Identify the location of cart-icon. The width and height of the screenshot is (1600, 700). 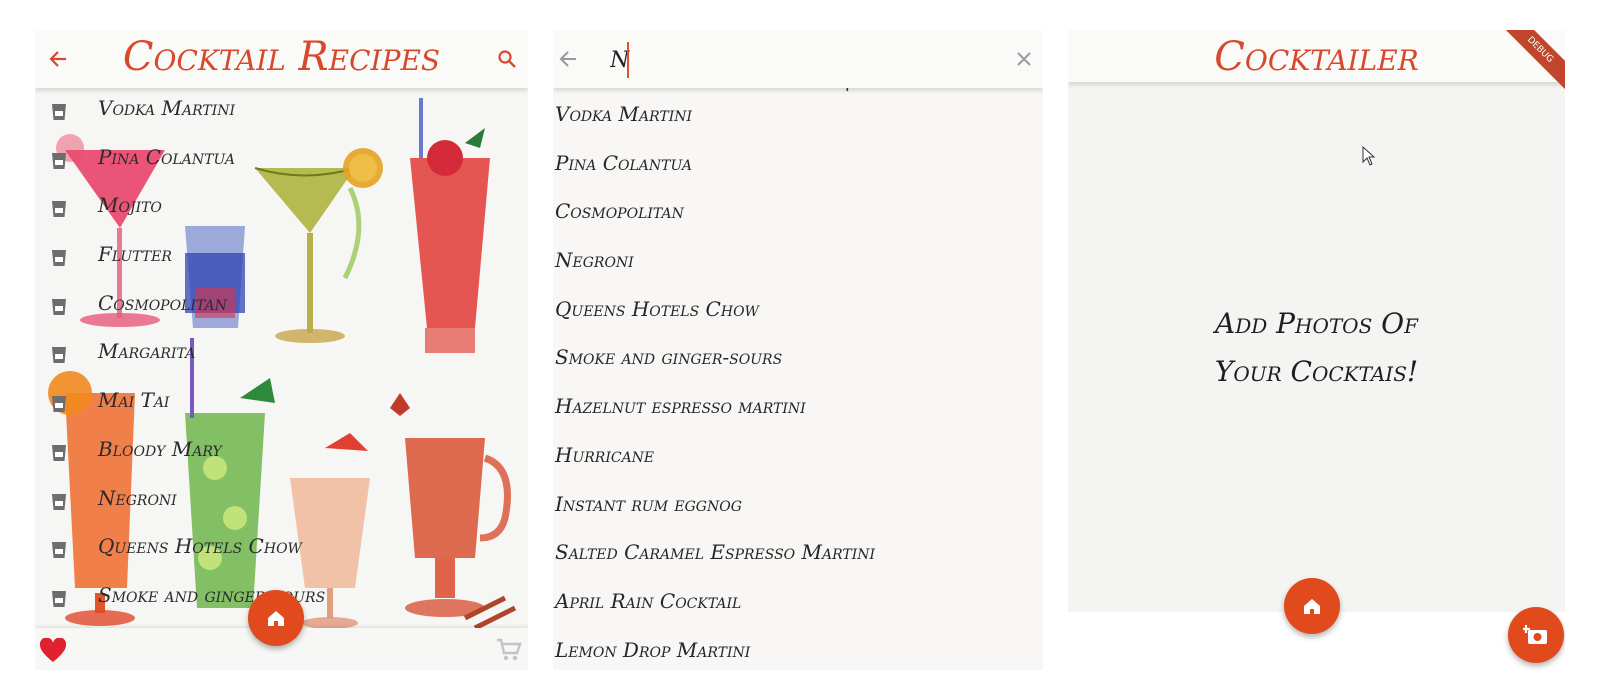
(509, 649).